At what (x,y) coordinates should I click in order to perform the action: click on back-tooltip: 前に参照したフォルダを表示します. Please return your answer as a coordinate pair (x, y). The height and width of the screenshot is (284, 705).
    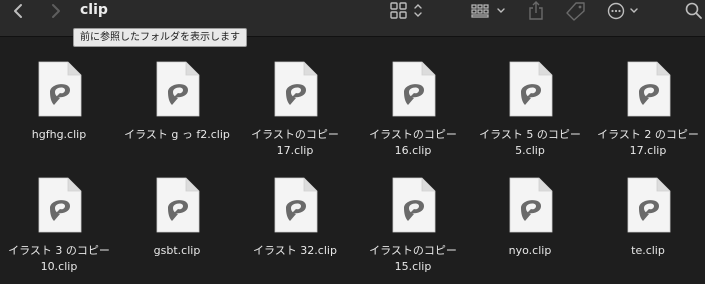
    Looking at the image, I should click on (160, 37).